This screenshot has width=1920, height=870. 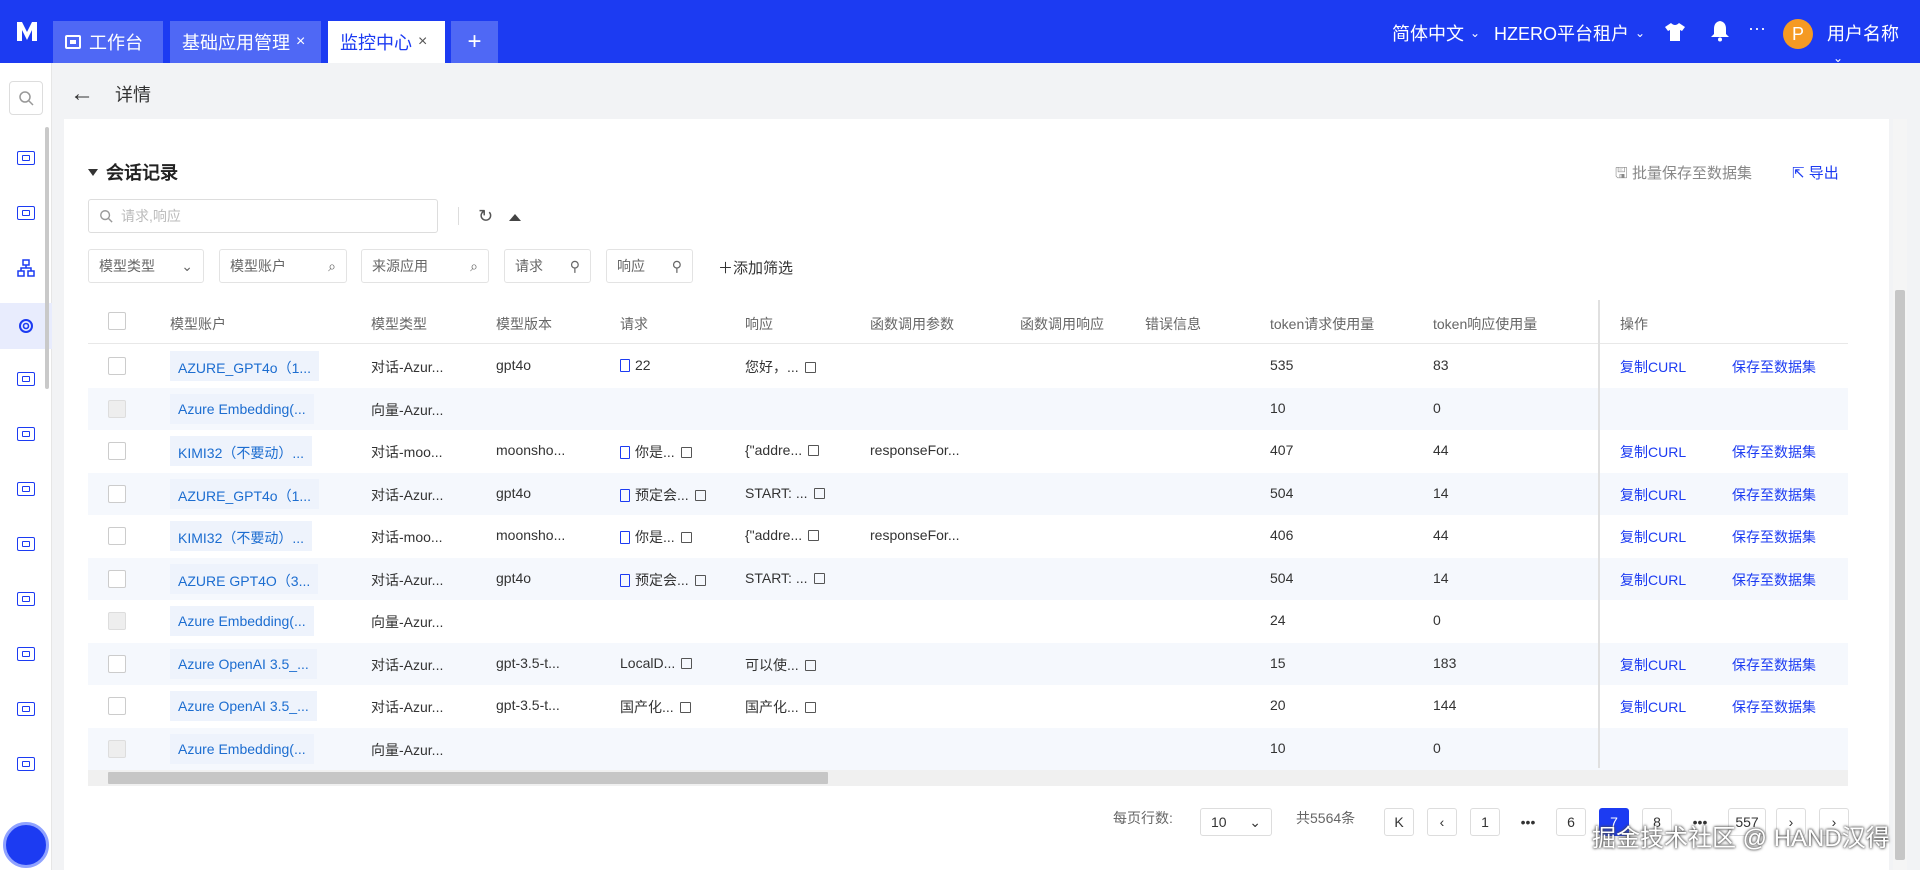 I want to click on column-header: 函数调用参数, so click(x=912, y=324).